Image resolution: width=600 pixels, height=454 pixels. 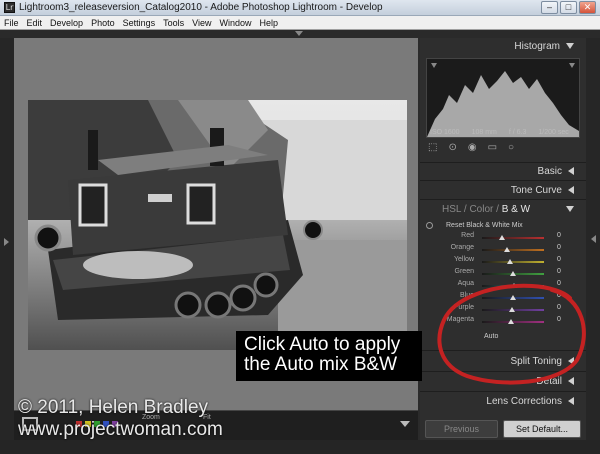 I want to click on bw-slider-row: Yellow 0, so click(x=494, y=261).